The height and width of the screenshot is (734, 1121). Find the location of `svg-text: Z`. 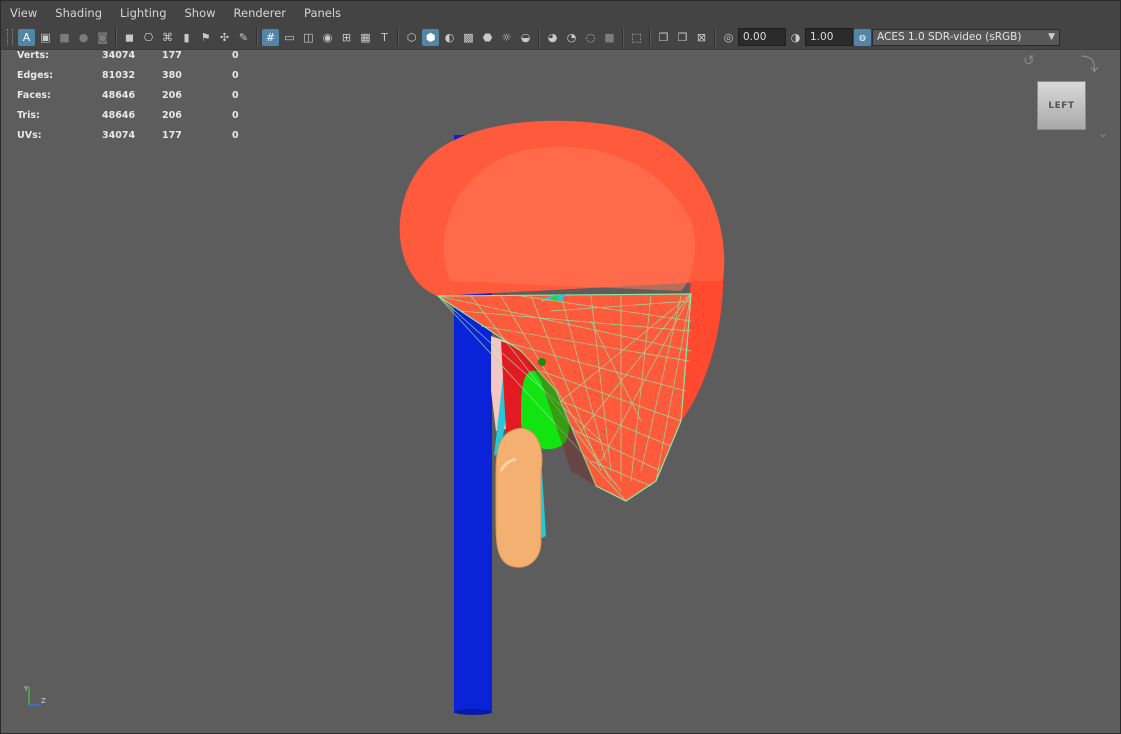

svg-text: Z is located at coordinates (43, 701).